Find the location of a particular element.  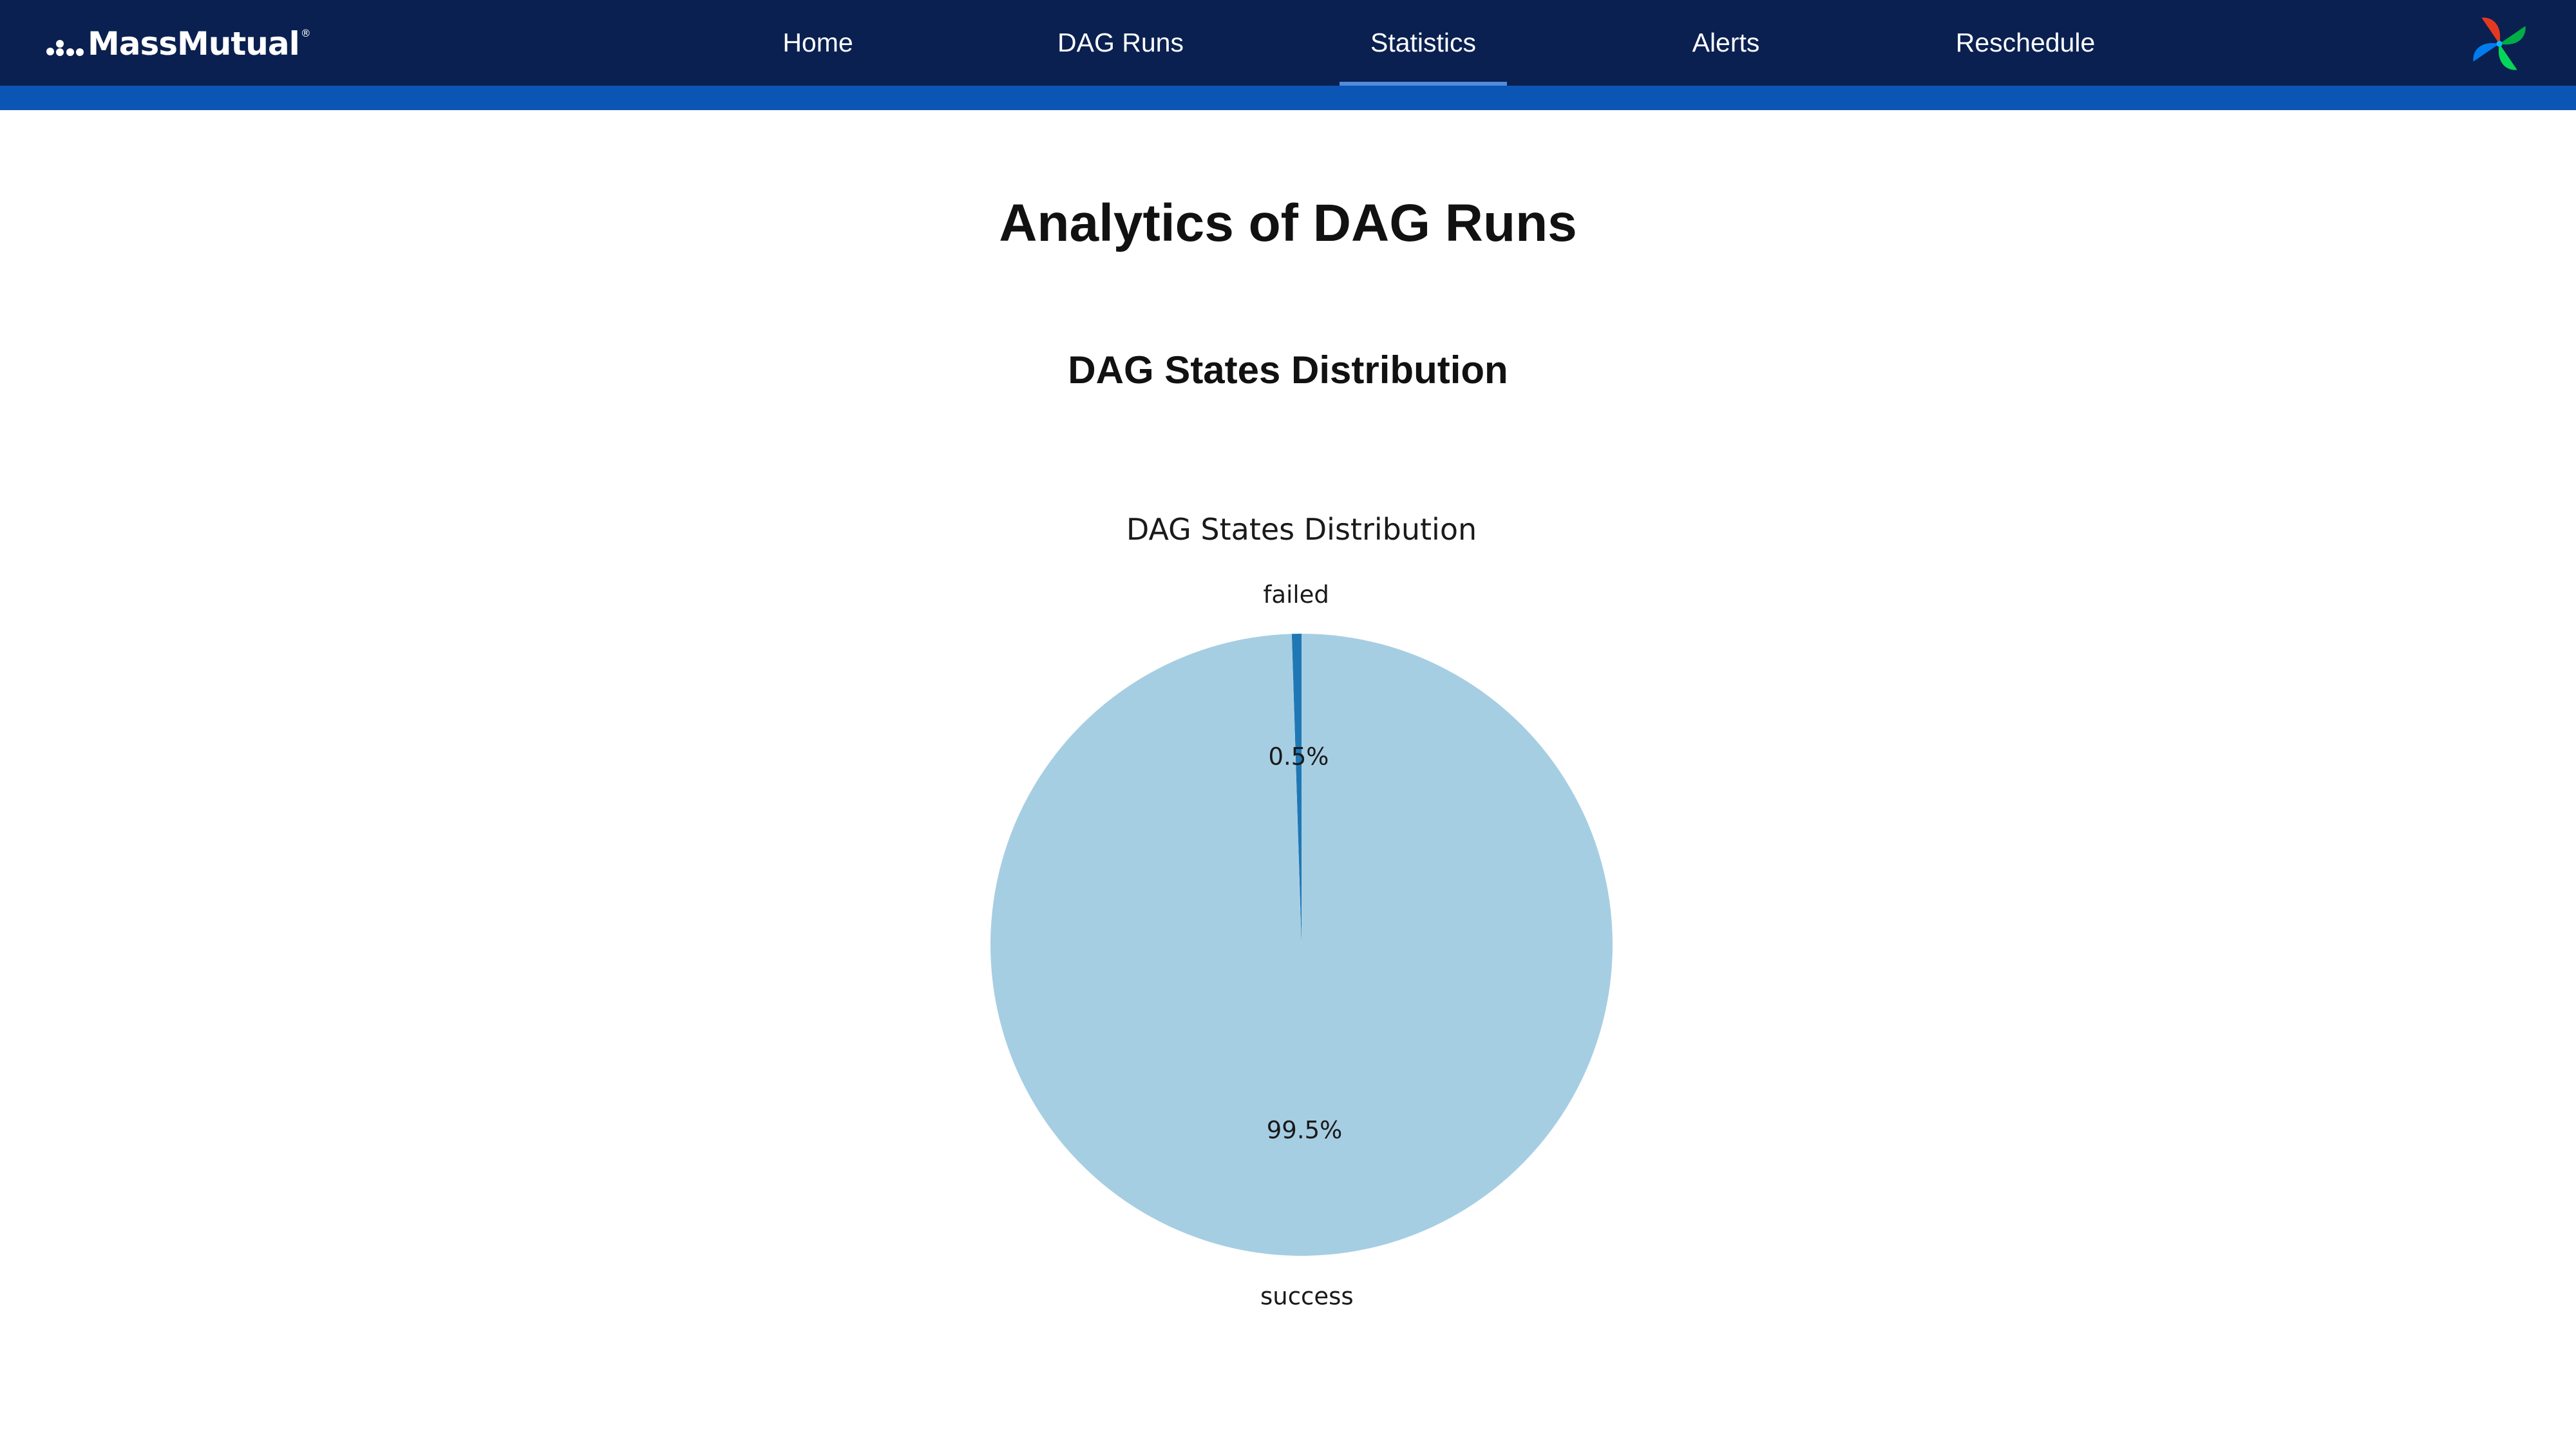

pie-category-label-success: success is located at coordinates (1307, 1296).